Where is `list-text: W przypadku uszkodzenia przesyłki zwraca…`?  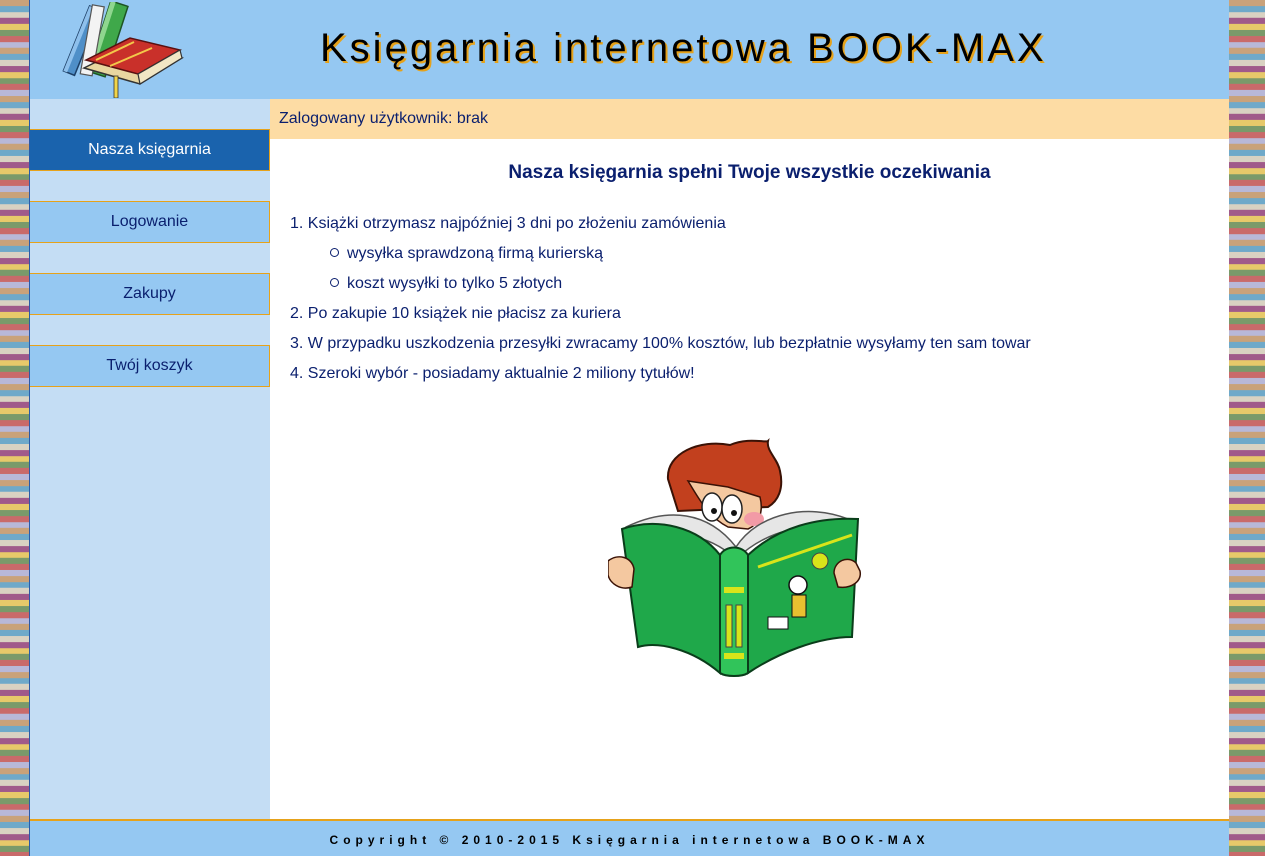
list-text: W przypadku uszkodzenia przesyłki zwraca… is located at coordinates (669, 343).